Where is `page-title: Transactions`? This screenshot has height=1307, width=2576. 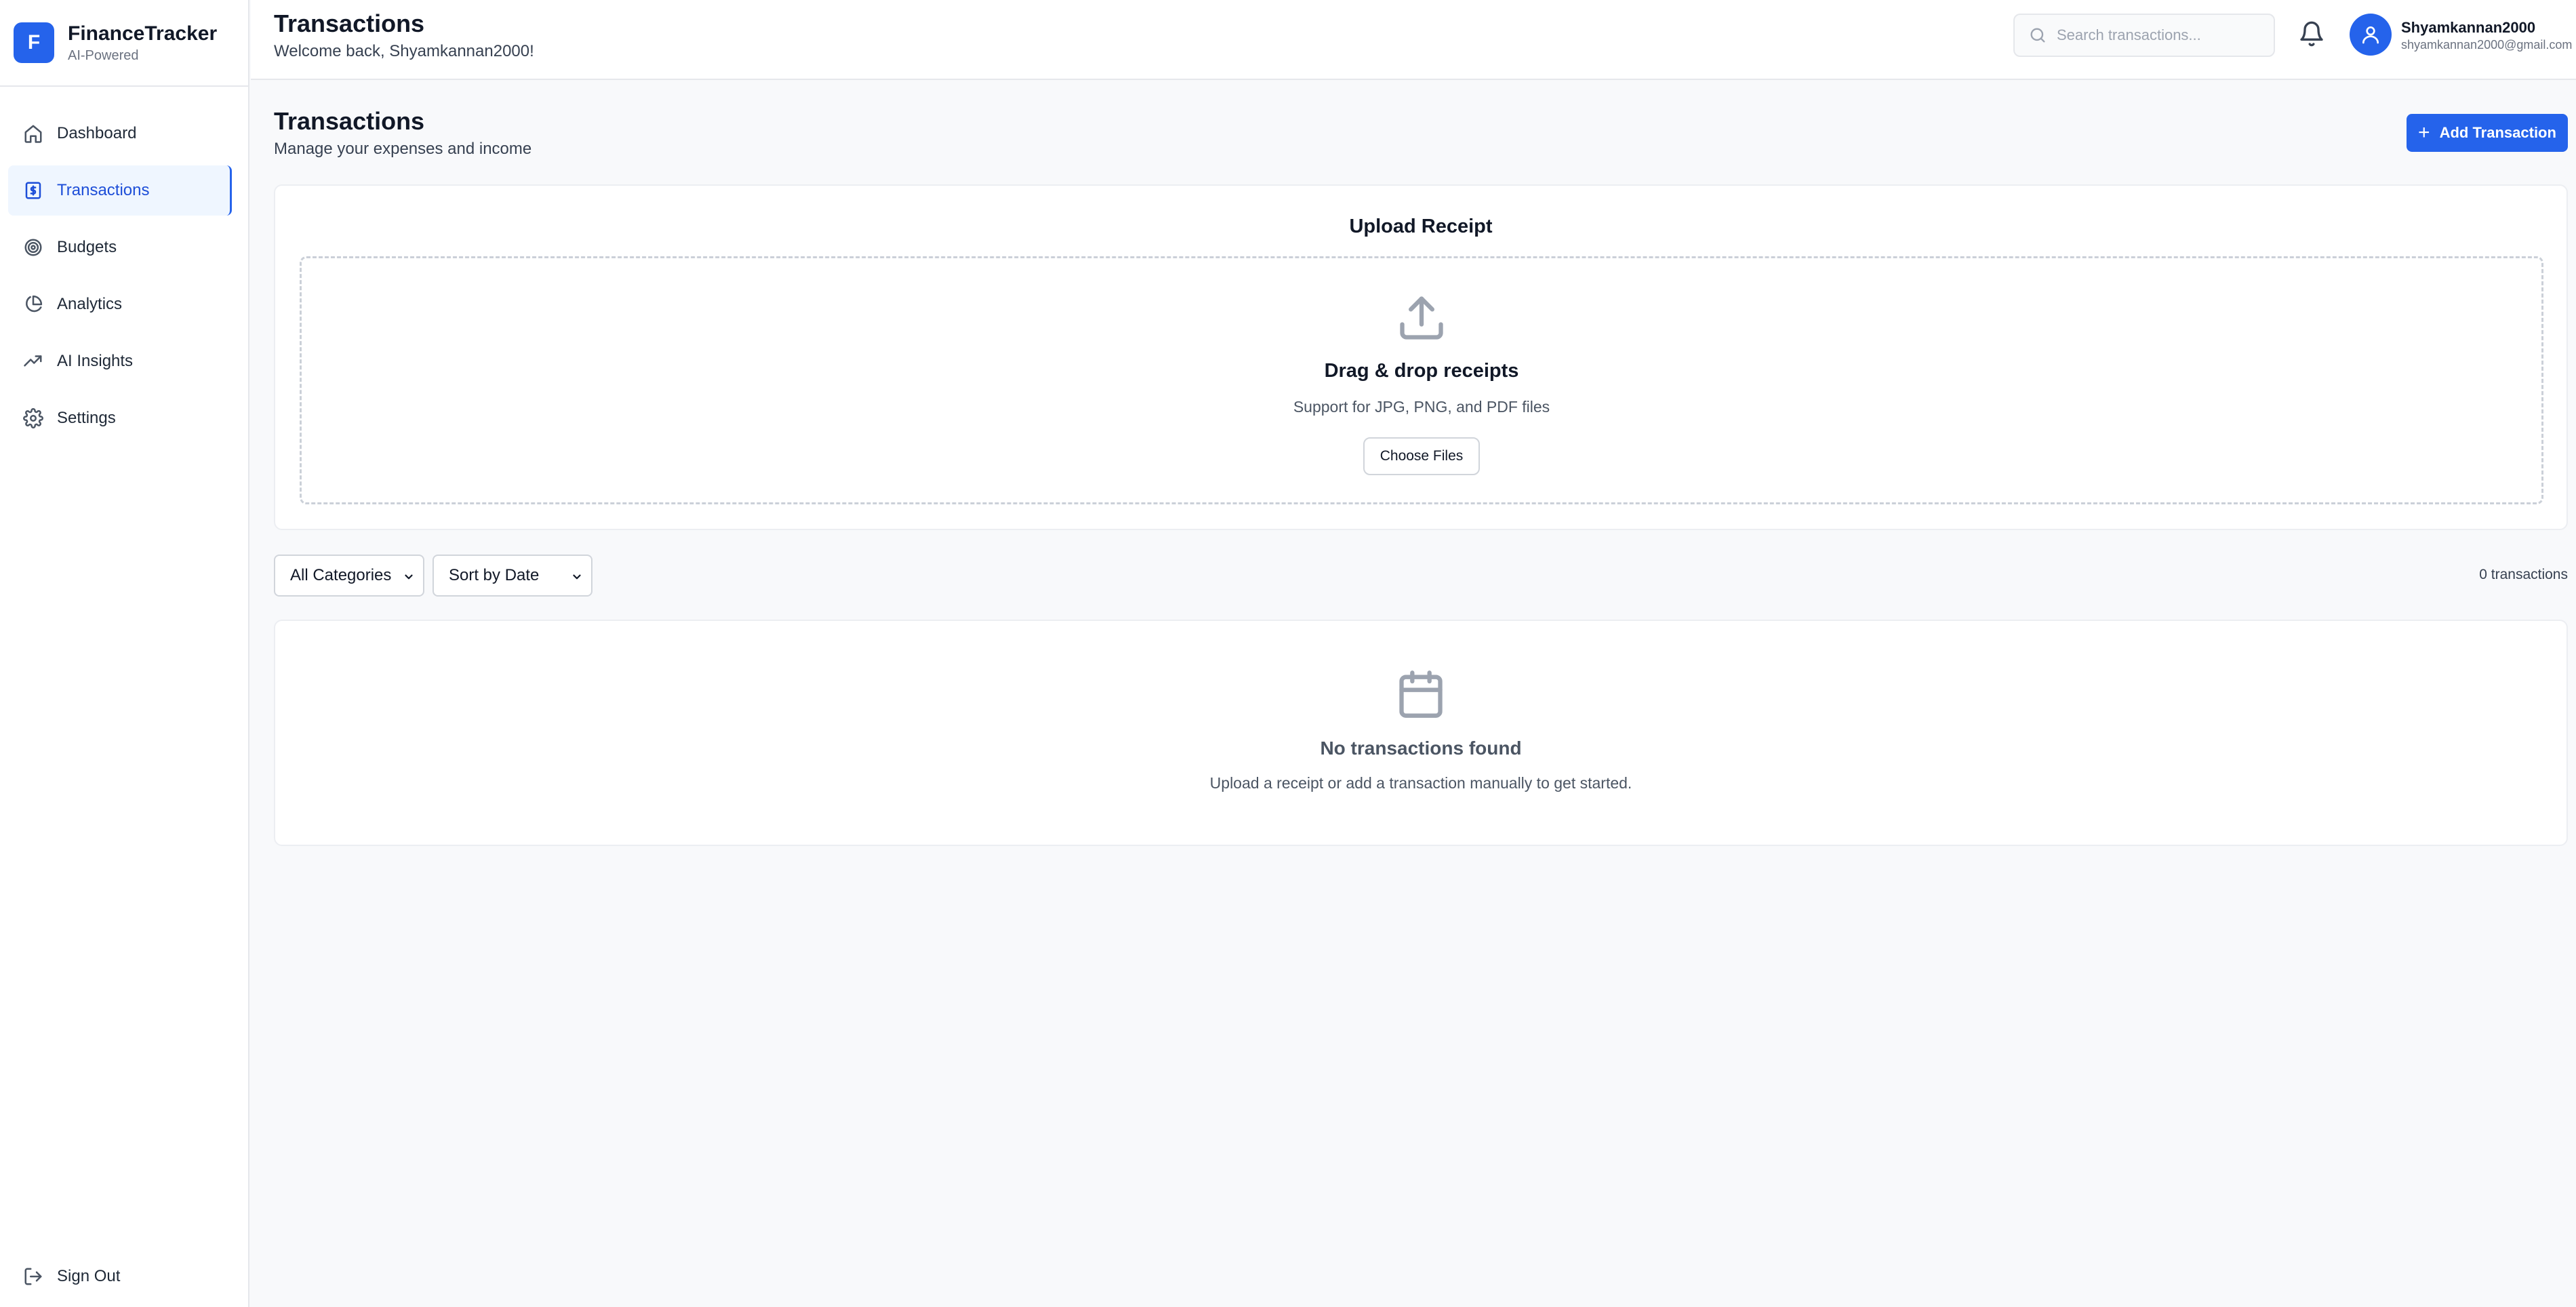 page-title: Transactions is located at coordinates (349, 121).